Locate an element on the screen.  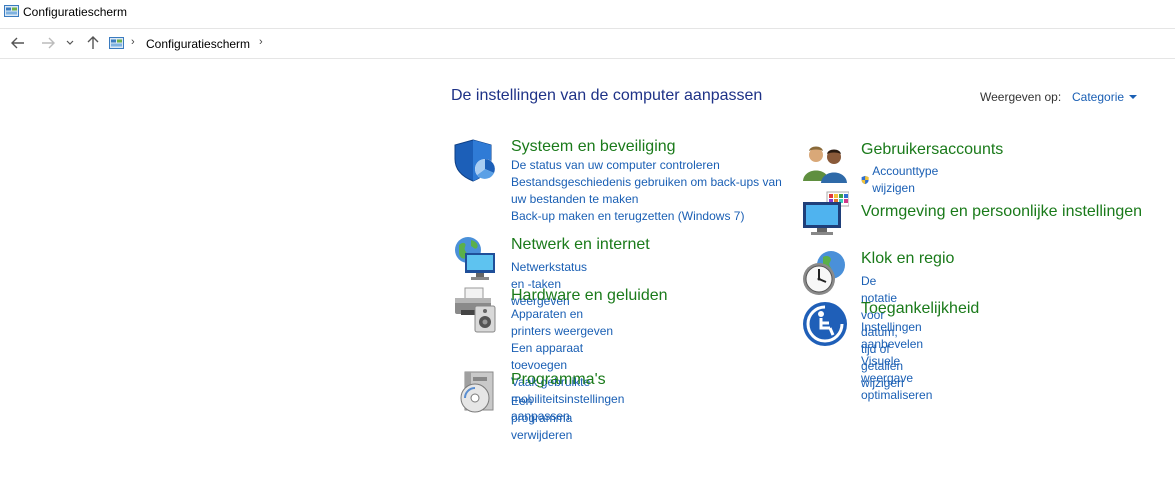
navigation-bar: › Configuratiescherm › is located at coordinates (587, 43).